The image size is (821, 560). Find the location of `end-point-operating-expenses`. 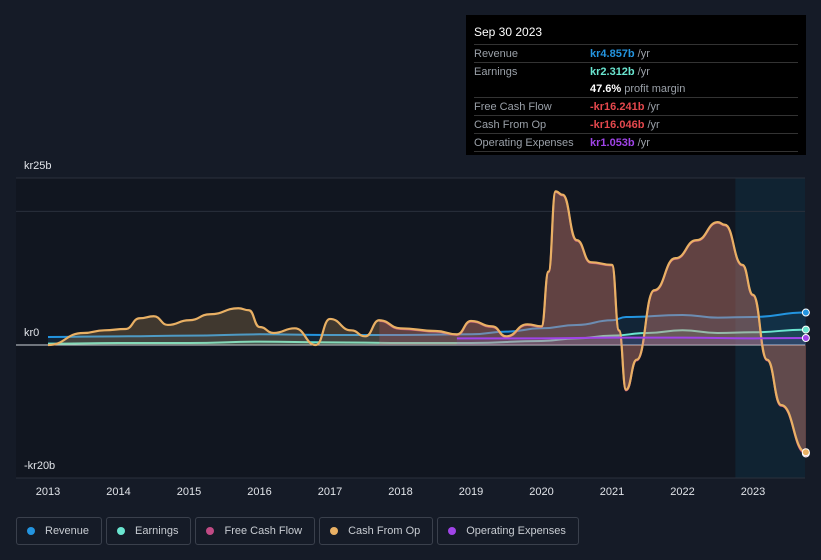

end-point-operating-expenses is located at coordinates (805, 337).